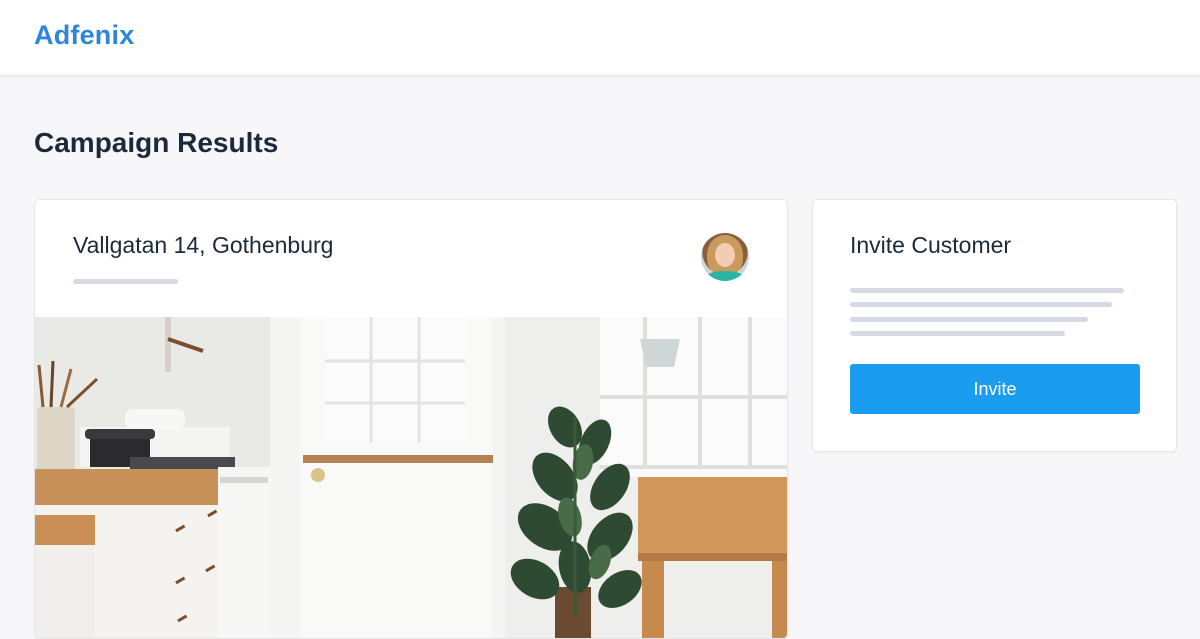 The width and height of the screenshot is (1200, 639). I want to click on invite-card-title: Invite Customer, so click(931, 245).